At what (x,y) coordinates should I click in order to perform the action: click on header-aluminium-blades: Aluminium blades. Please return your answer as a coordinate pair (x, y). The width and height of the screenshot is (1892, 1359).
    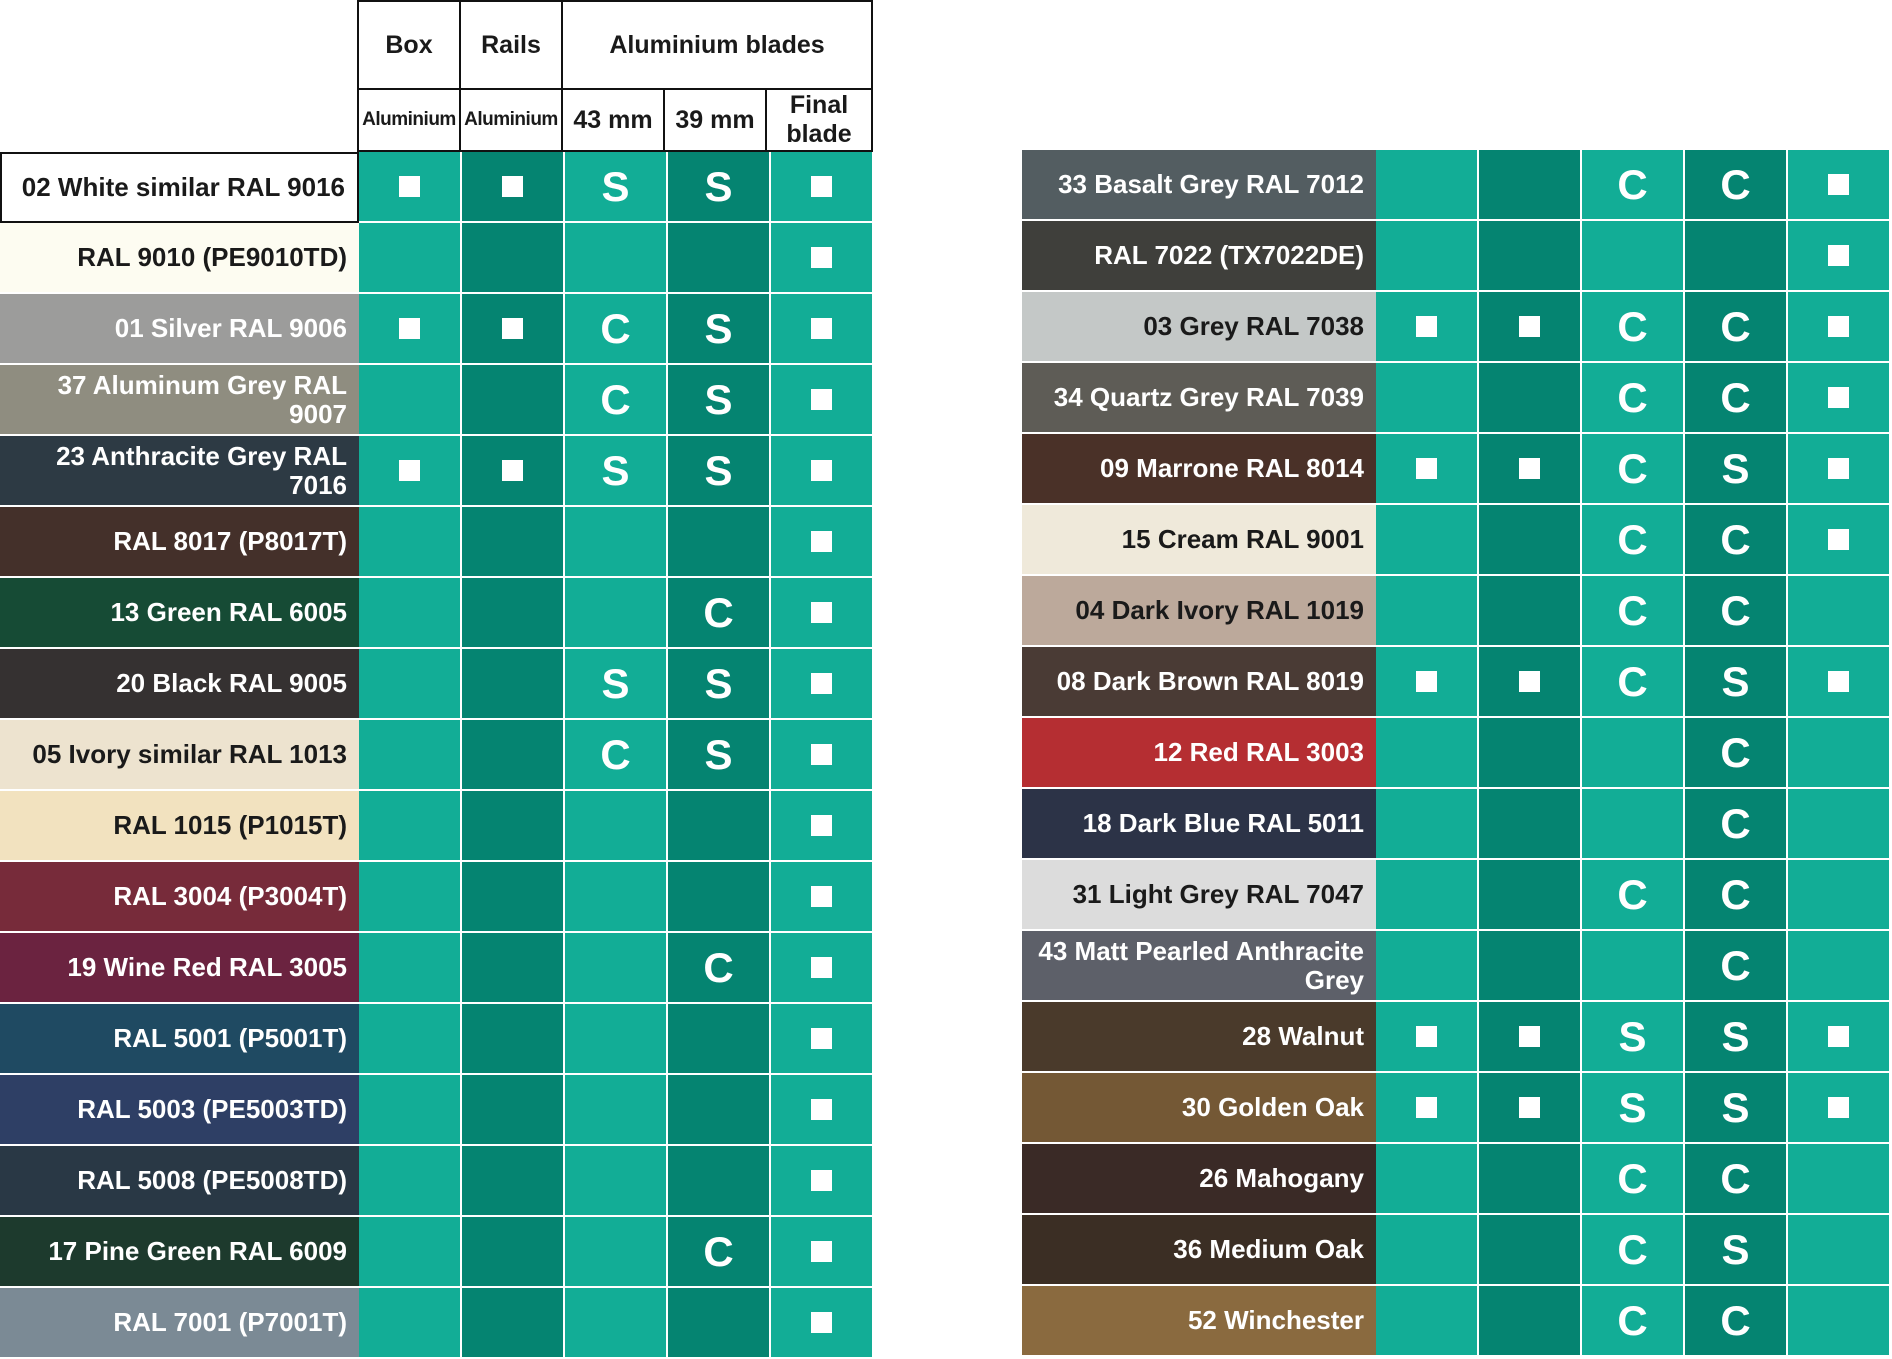
    Looking at the image, I should click on (717, 45).